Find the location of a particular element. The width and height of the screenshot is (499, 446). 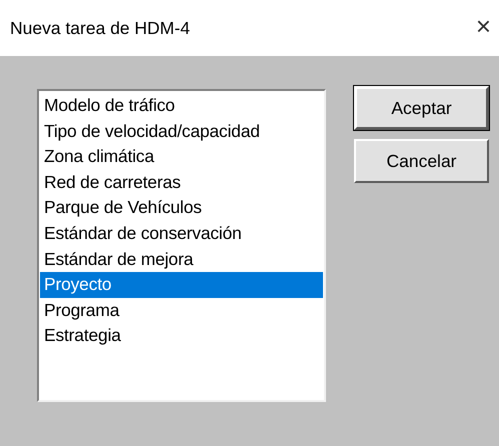

list-item: Estándar de mejora is located at coordinates (181, 259).